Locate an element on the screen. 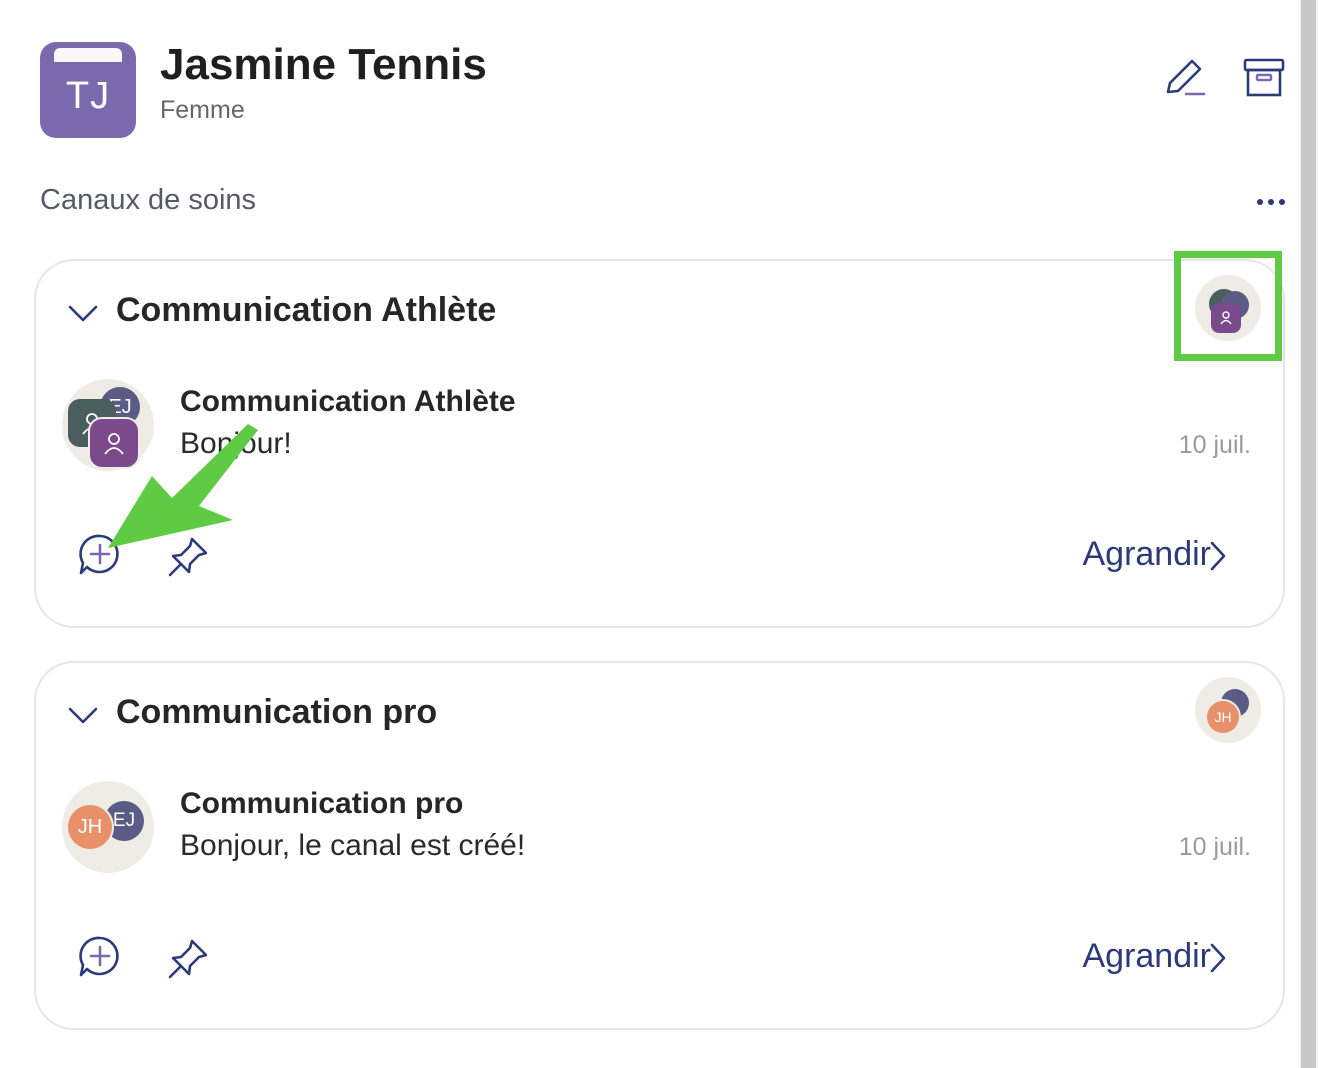 The width and height of the screenshot is (1318, 1068). channel-members-avatar: JH is located at coordinates (1228, 710).